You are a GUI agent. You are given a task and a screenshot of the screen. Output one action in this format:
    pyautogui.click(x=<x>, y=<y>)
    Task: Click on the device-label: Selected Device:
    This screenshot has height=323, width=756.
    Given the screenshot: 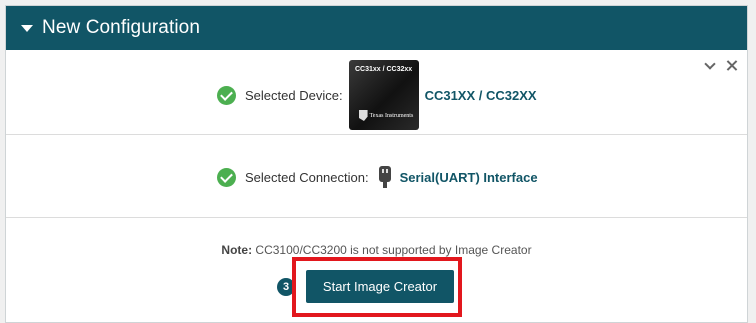 What is the action you would take?
    pyautogui.click(x=294, y=95)
    